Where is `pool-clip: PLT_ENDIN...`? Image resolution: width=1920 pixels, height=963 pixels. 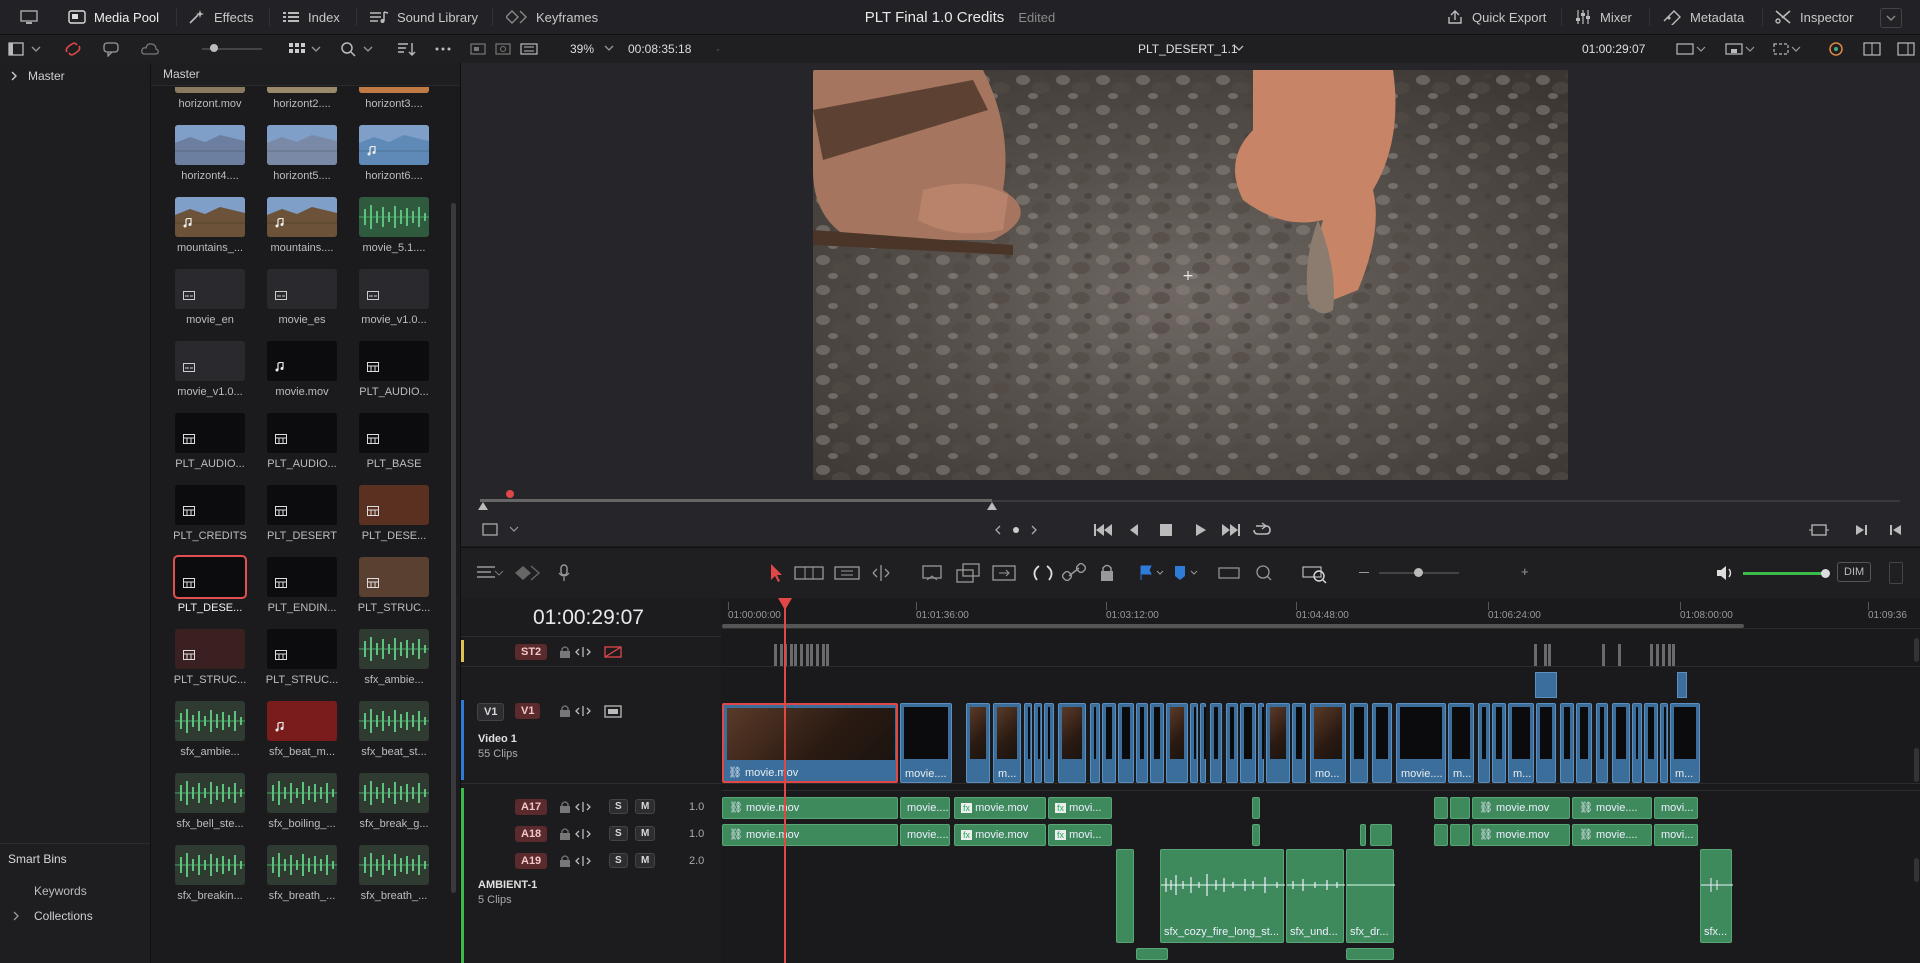 pool-clip: PLT_ENDIN... is located at coordinates (302, 585).